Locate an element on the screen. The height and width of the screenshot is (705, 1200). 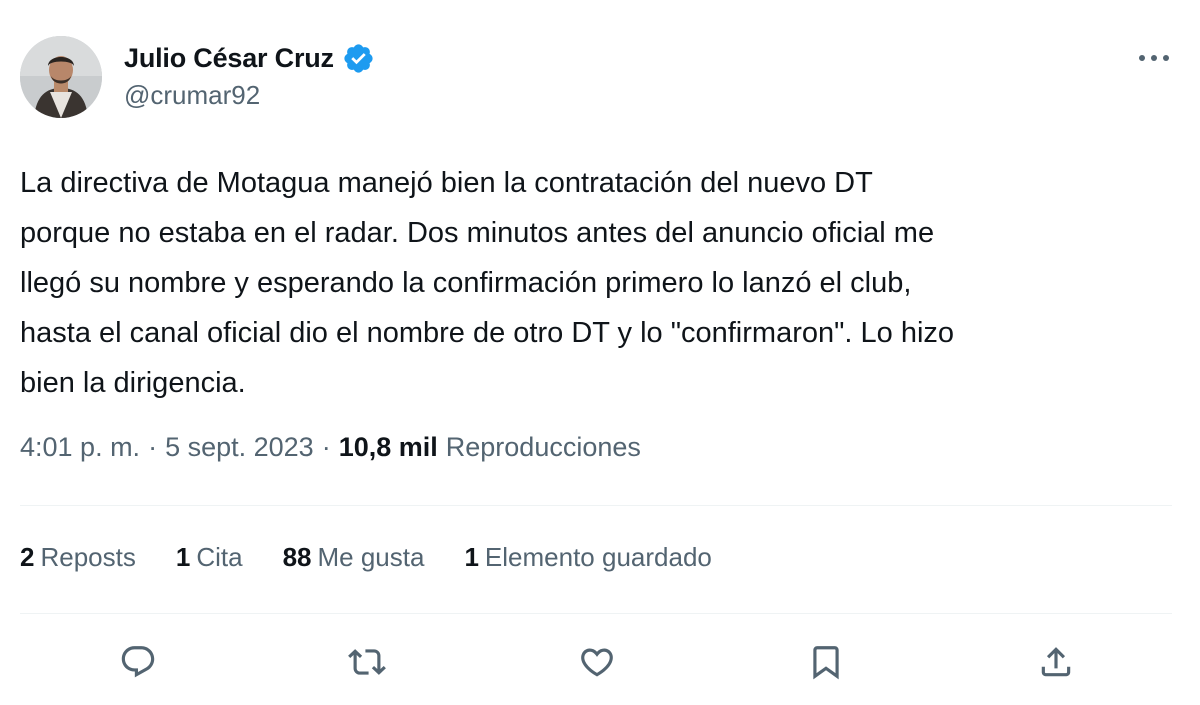
bookmarks-count: 1 is located at coordinates (471, 557).